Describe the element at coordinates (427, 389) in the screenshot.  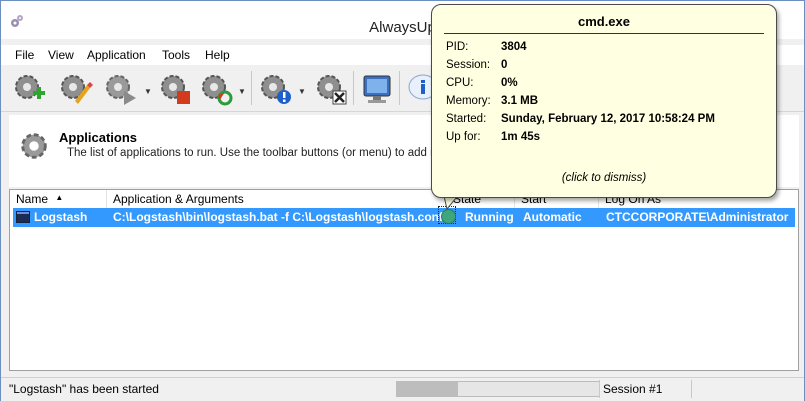
I see `progress-fill` at that location.